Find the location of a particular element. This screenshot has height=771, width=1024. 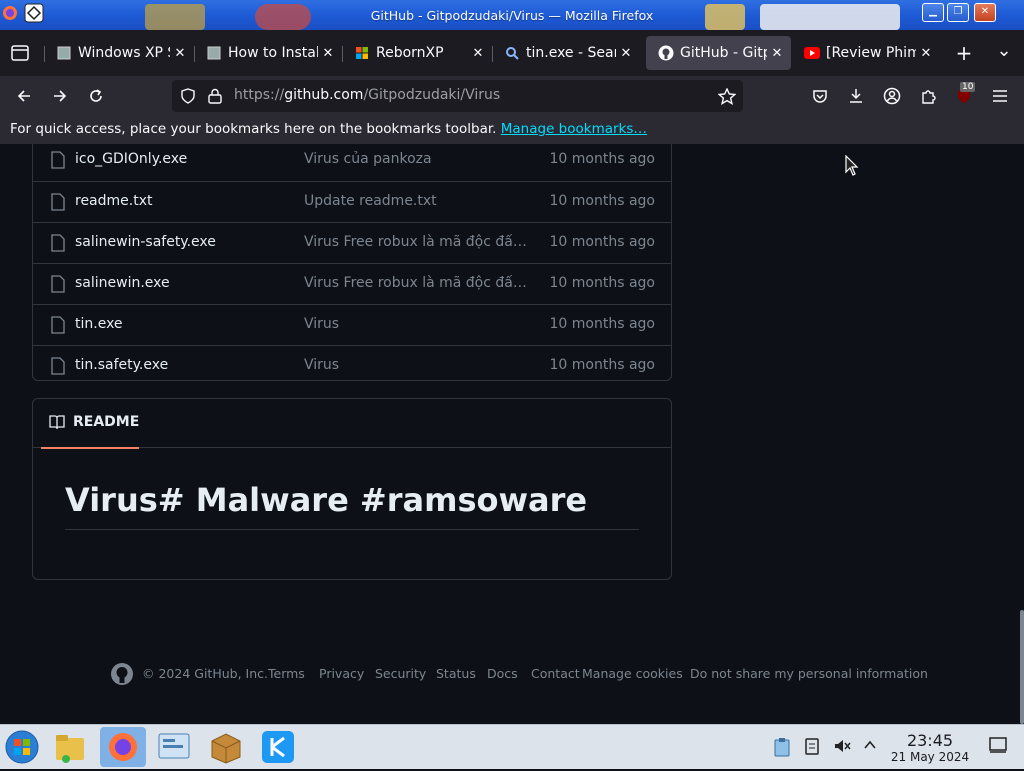

file-name-link: ico_GDIOnly.exe is located at coordinates (131, 159).